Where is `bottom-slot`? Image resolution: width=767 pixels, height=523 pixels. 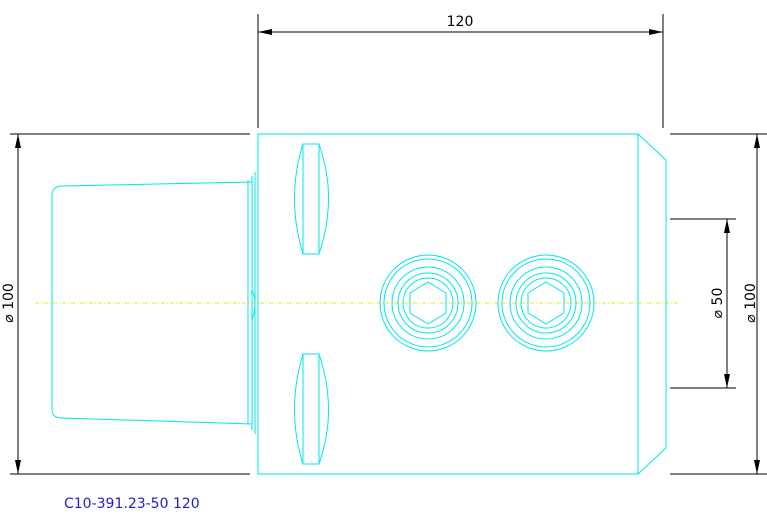
bottom-slot is located at coordinates (311, 409).